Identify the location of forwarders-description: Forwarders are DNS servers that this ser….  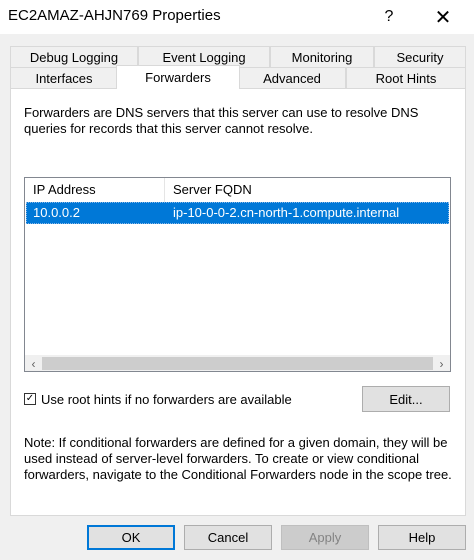
(221, 120).